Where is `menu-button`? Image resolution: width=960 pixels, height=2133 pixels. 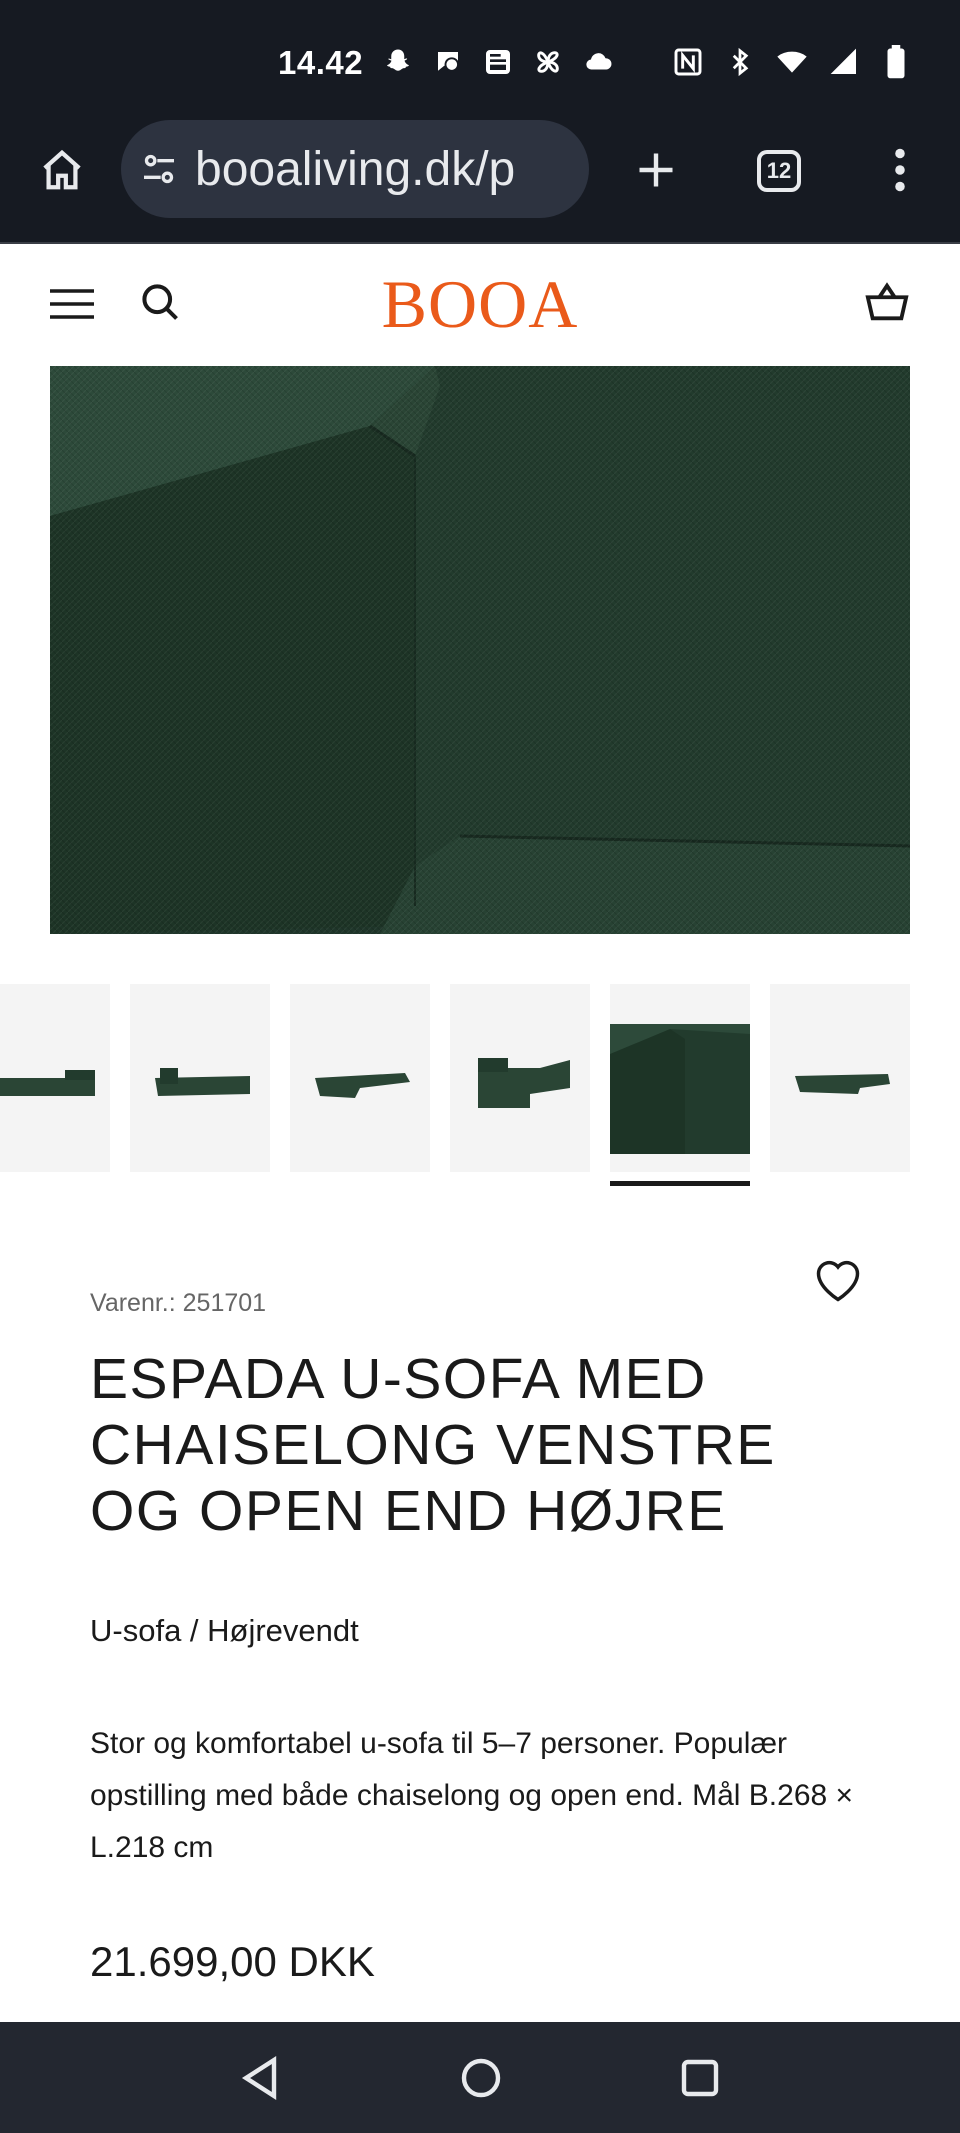
menu-button is located at coordinates (72, 304).